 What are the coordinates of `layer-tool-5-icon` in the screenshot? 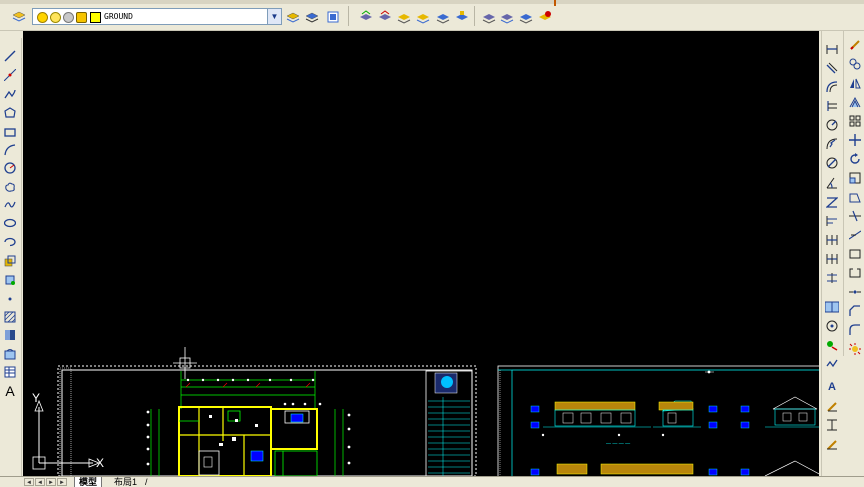 It's located at (443, 17).